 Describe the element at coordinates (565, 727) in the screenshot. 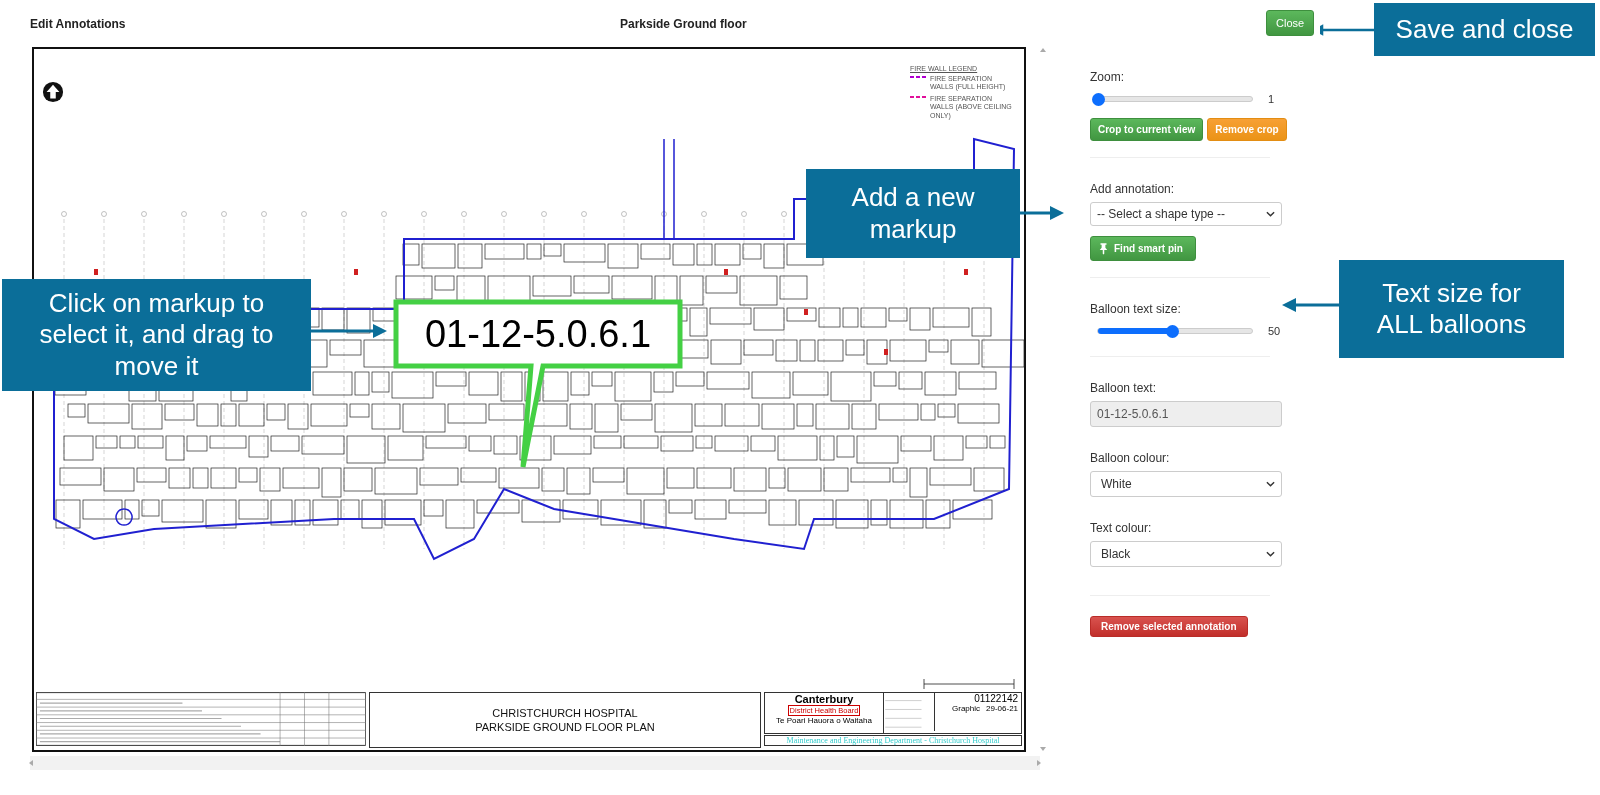

I see `drawing-subtitle: PARKSIDE GROUND FLOOR PLAN` at that location.